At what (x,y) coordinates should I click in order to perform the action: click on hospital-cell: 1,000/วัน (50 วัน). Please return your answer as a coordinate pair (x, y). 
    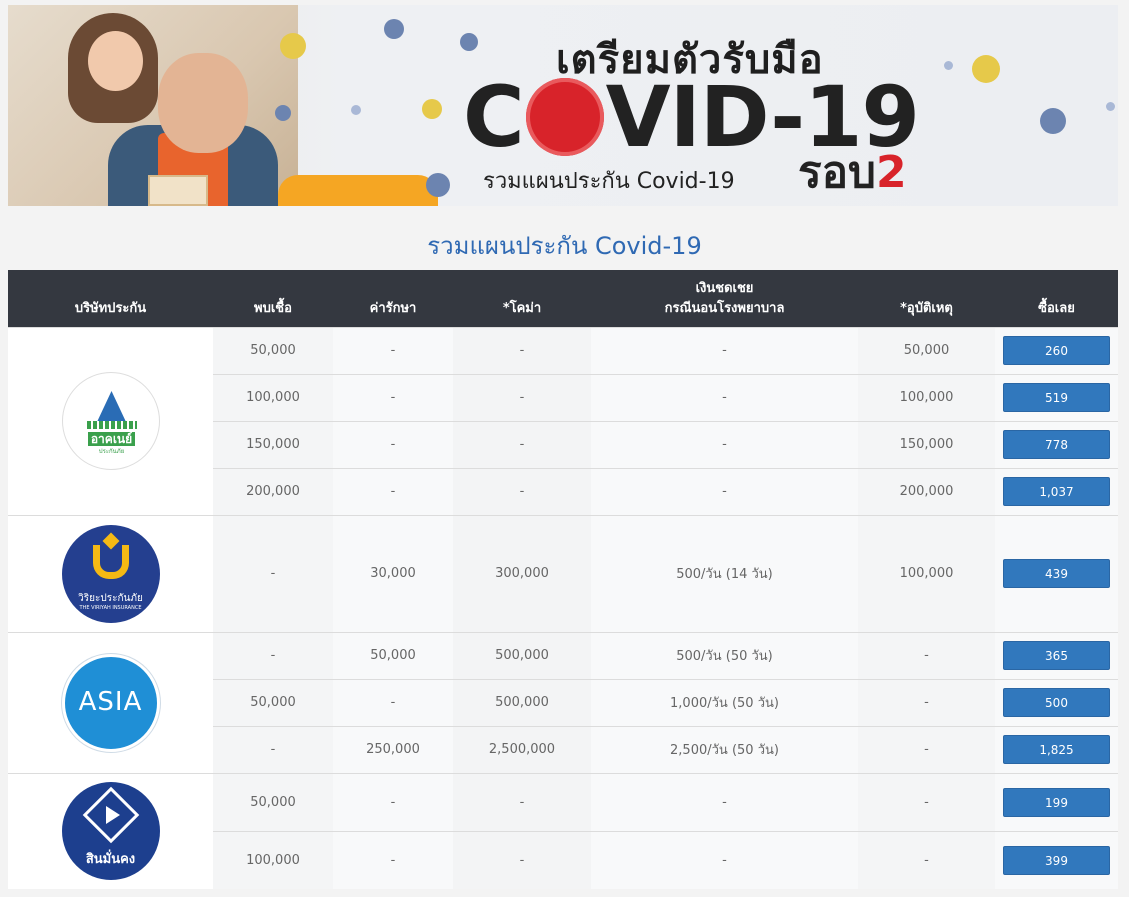
    Looking at the image, I should click on (724, 702).